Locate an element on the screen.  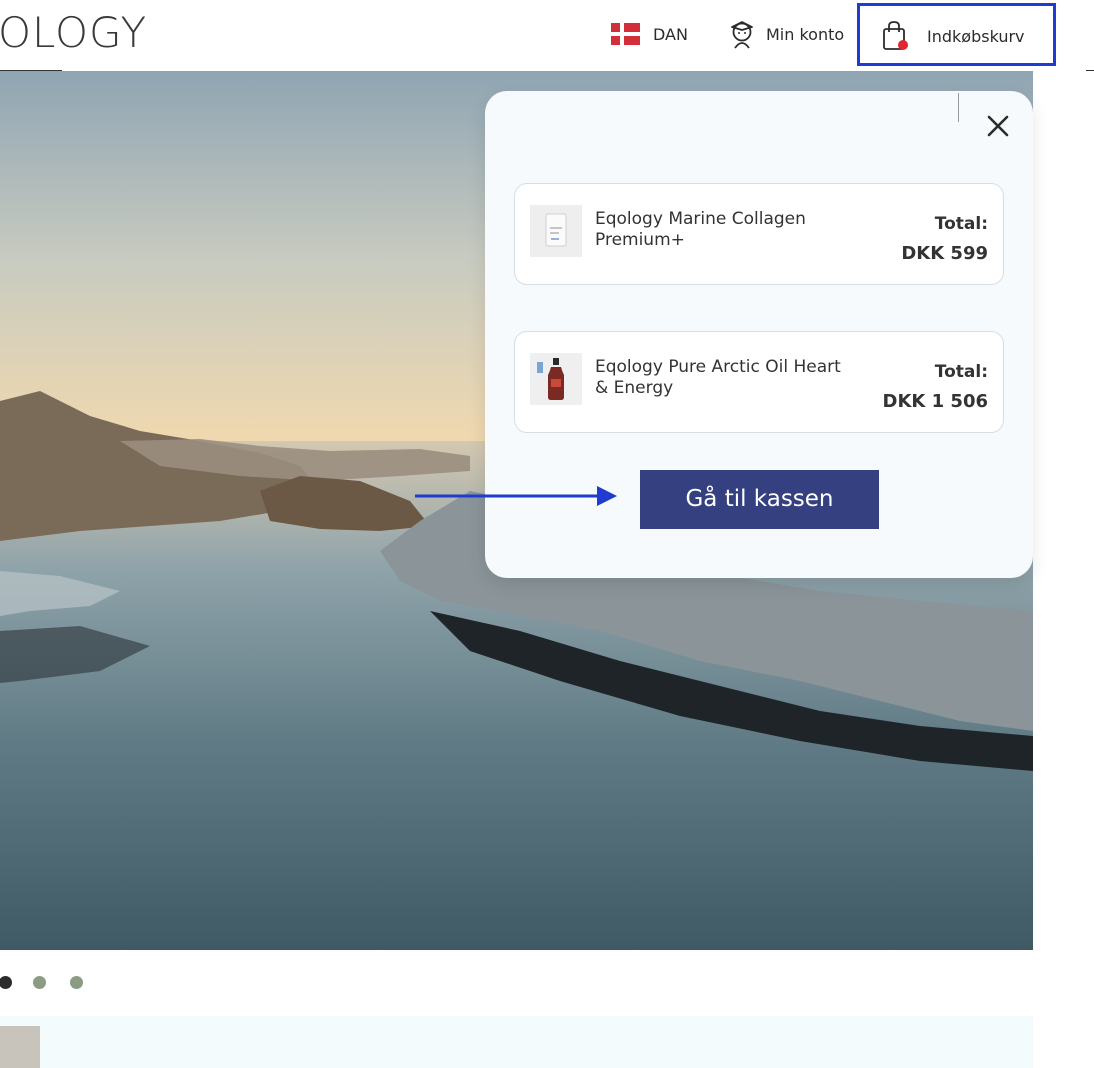
cart-item-total-value: DKK 1 506 is located at coordinates (935, 401).